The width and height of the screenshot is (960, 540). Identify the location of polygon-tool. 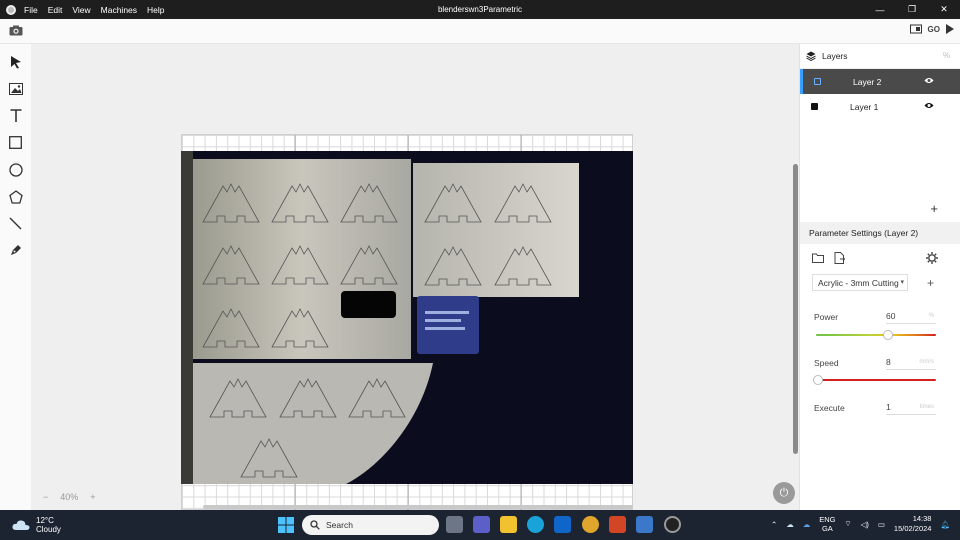
(15, 196).